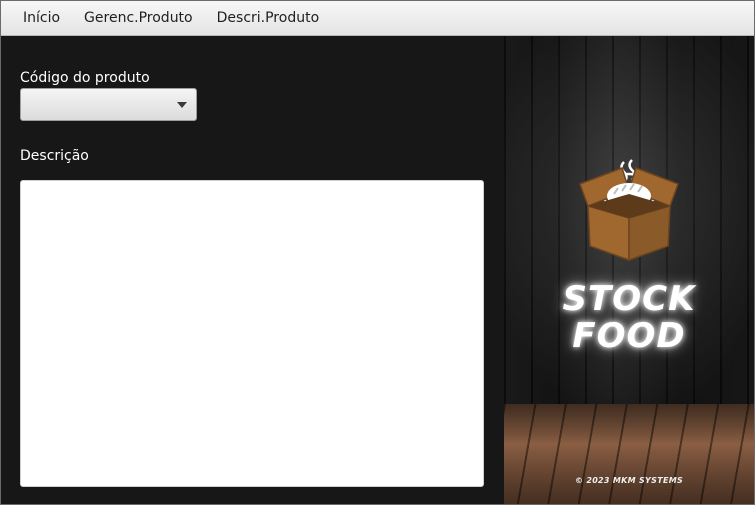 This screenshot has height=505, width=755. I want to click on wood-floor-background, so click(629, 454).